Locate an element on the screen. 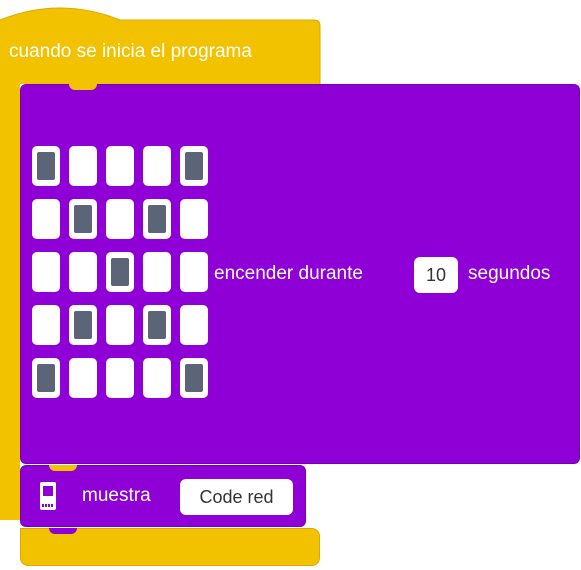 This screenshot has width=581, height=570. led-cell-r3c0 is located at coordinates (46, 325).